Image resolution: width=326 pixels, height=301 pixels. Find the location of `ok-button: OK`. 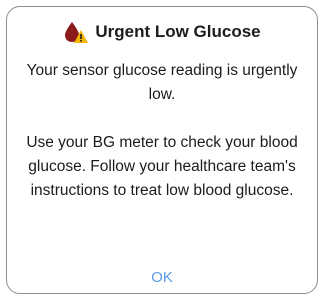

ok-button: OK is located at coordinates (162, 278).